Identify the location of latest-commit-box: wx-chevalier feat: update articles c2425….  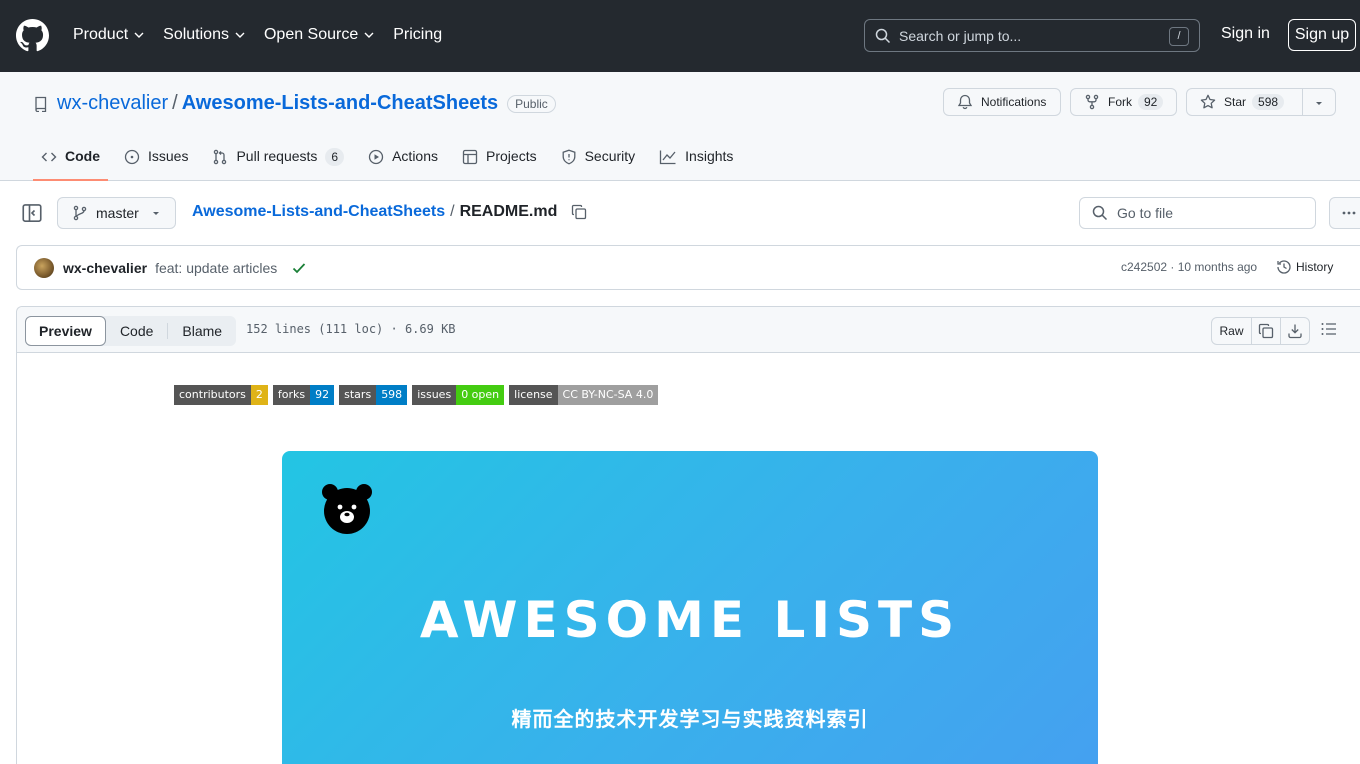
(688, 267).